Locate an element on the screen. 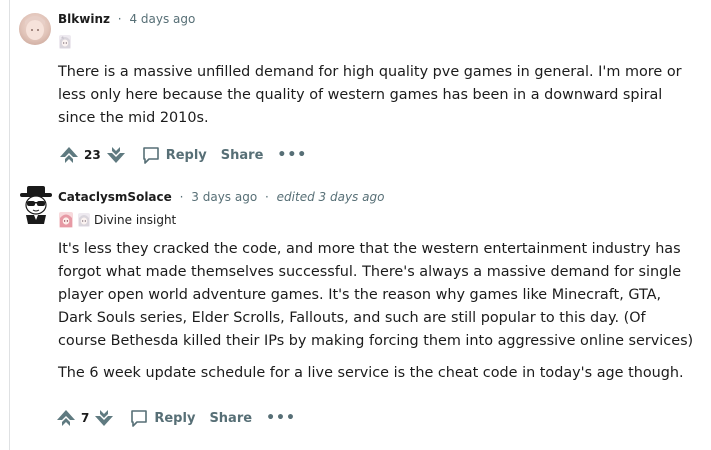  user-flair is located at coordinates (66, 42).